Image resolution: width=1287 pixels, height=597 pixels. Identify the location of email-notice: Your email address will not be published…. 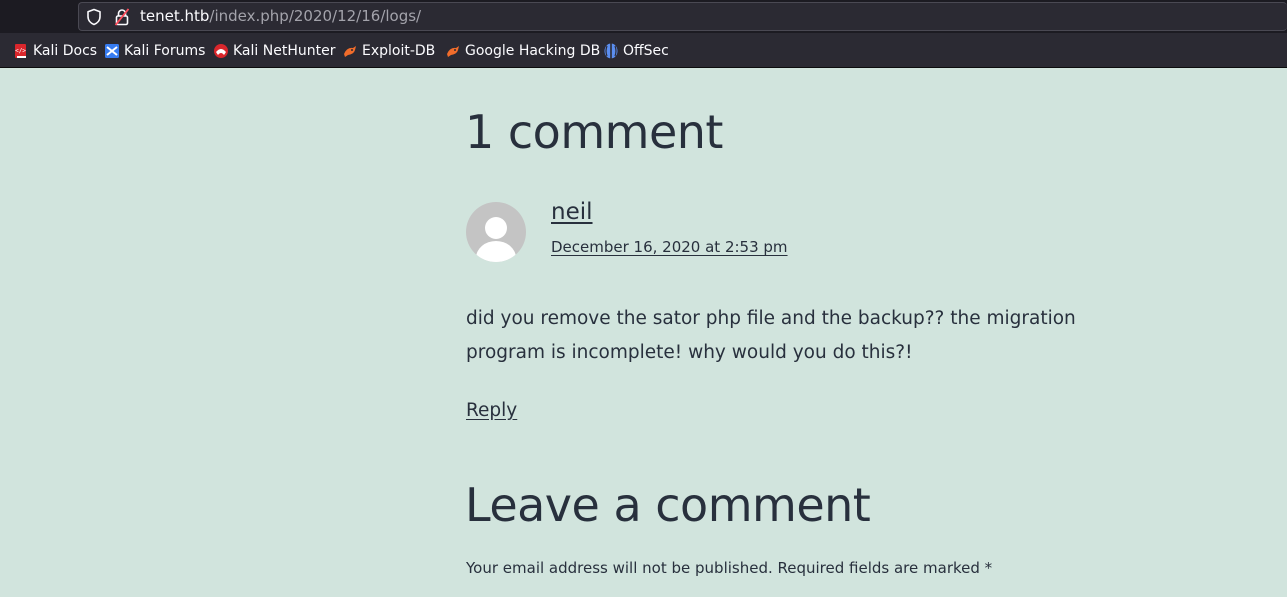
(729, 568).